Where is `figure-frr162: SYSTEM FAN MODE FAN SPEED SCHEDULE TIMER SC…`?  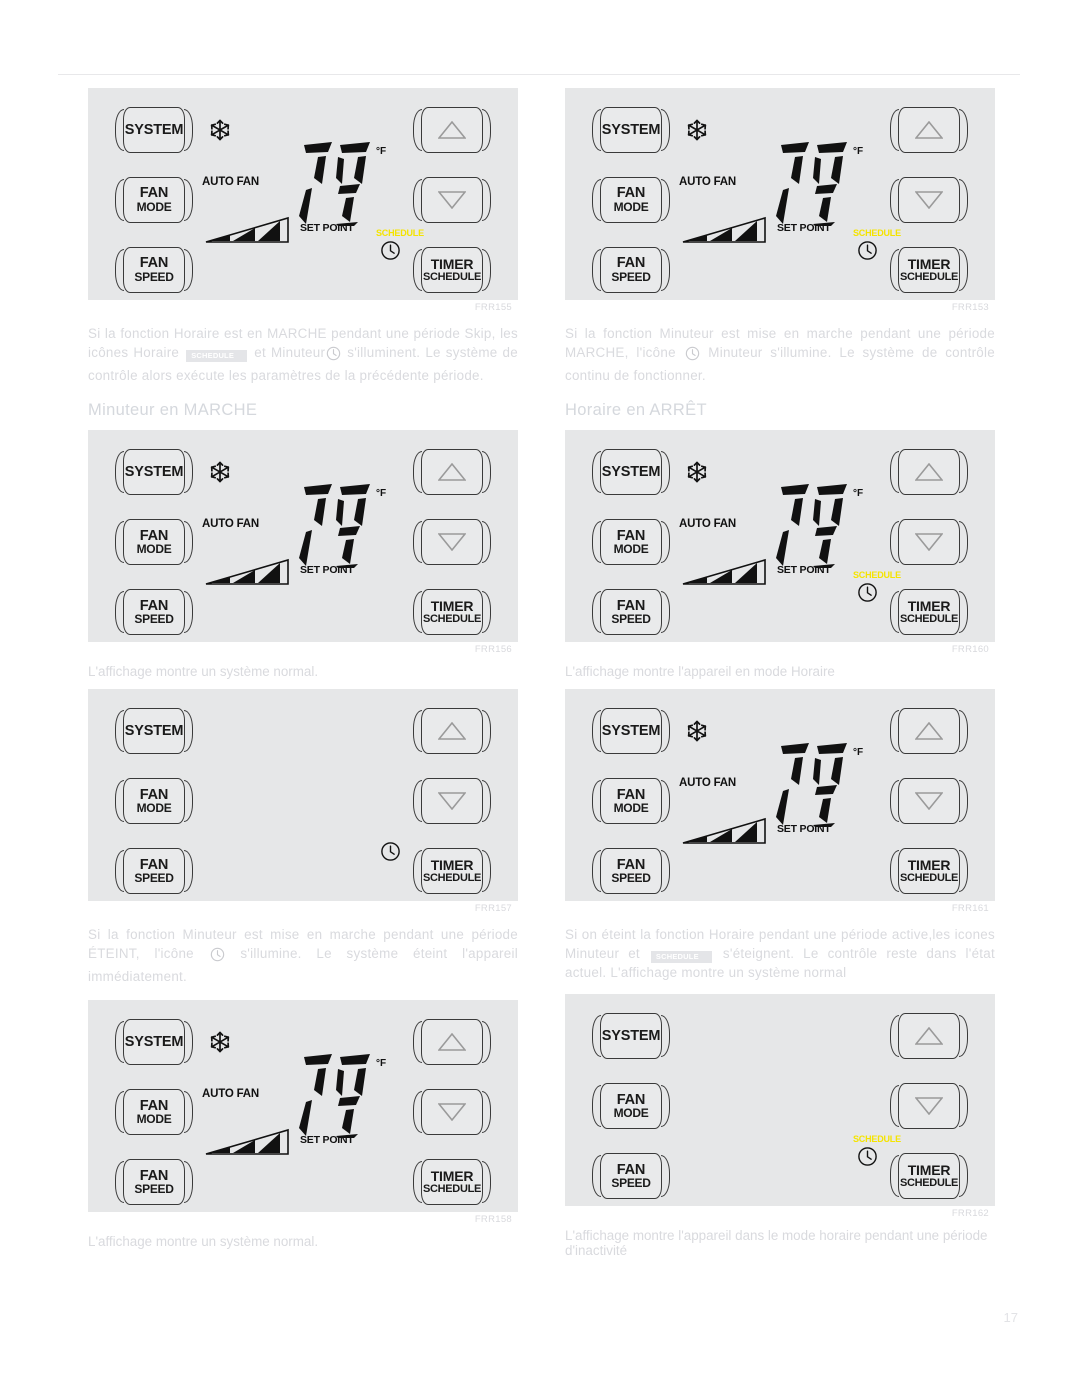 figure-frr162: SYSTEM FAN MODE FAN SPEED SCHEDULE TIMER SC… is located at coordinates (780, 1106).